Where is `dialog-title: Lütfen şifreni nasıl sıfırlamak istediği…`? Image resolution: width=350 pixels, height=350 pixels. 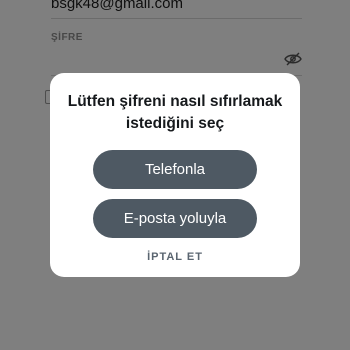 dialog-title: Lütfen şifreni nasıl sıfırlamak istediği… is located at coordinates (175, 112).